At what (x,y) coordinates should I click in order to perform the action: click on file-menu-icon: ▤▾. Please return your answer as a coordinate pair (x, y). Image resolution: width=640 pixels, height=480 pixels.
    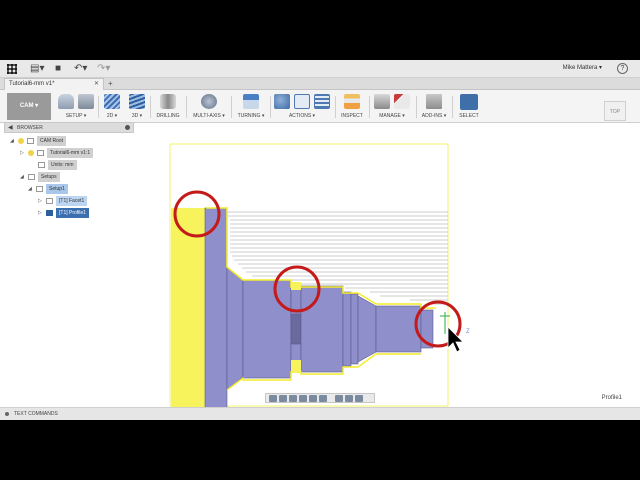
    Looking at the image, I should click on (37, 69).